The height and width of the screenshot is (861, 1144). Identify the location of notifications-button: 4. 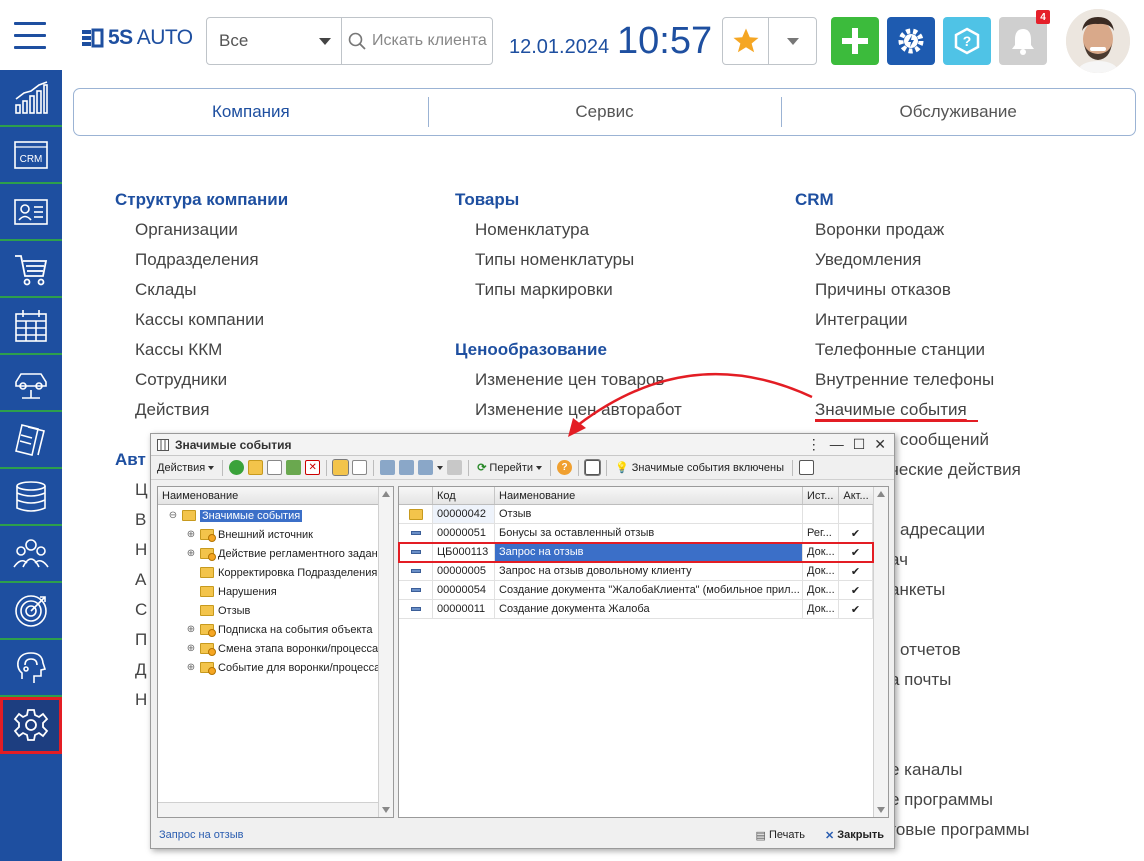
(1024, 37).